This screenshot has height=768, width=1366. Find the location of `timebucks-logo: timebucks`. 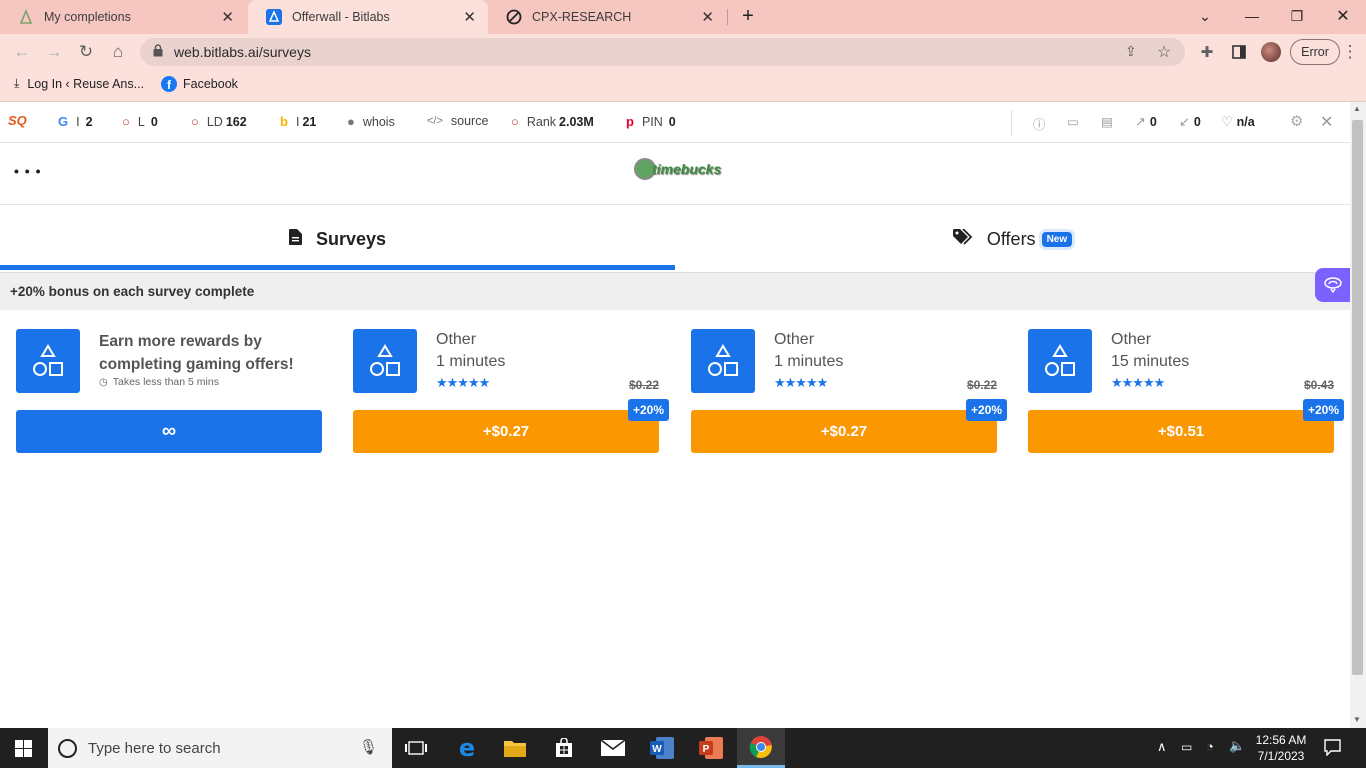

timebucks-logo: timebucks is located at coordinates (677, 169).